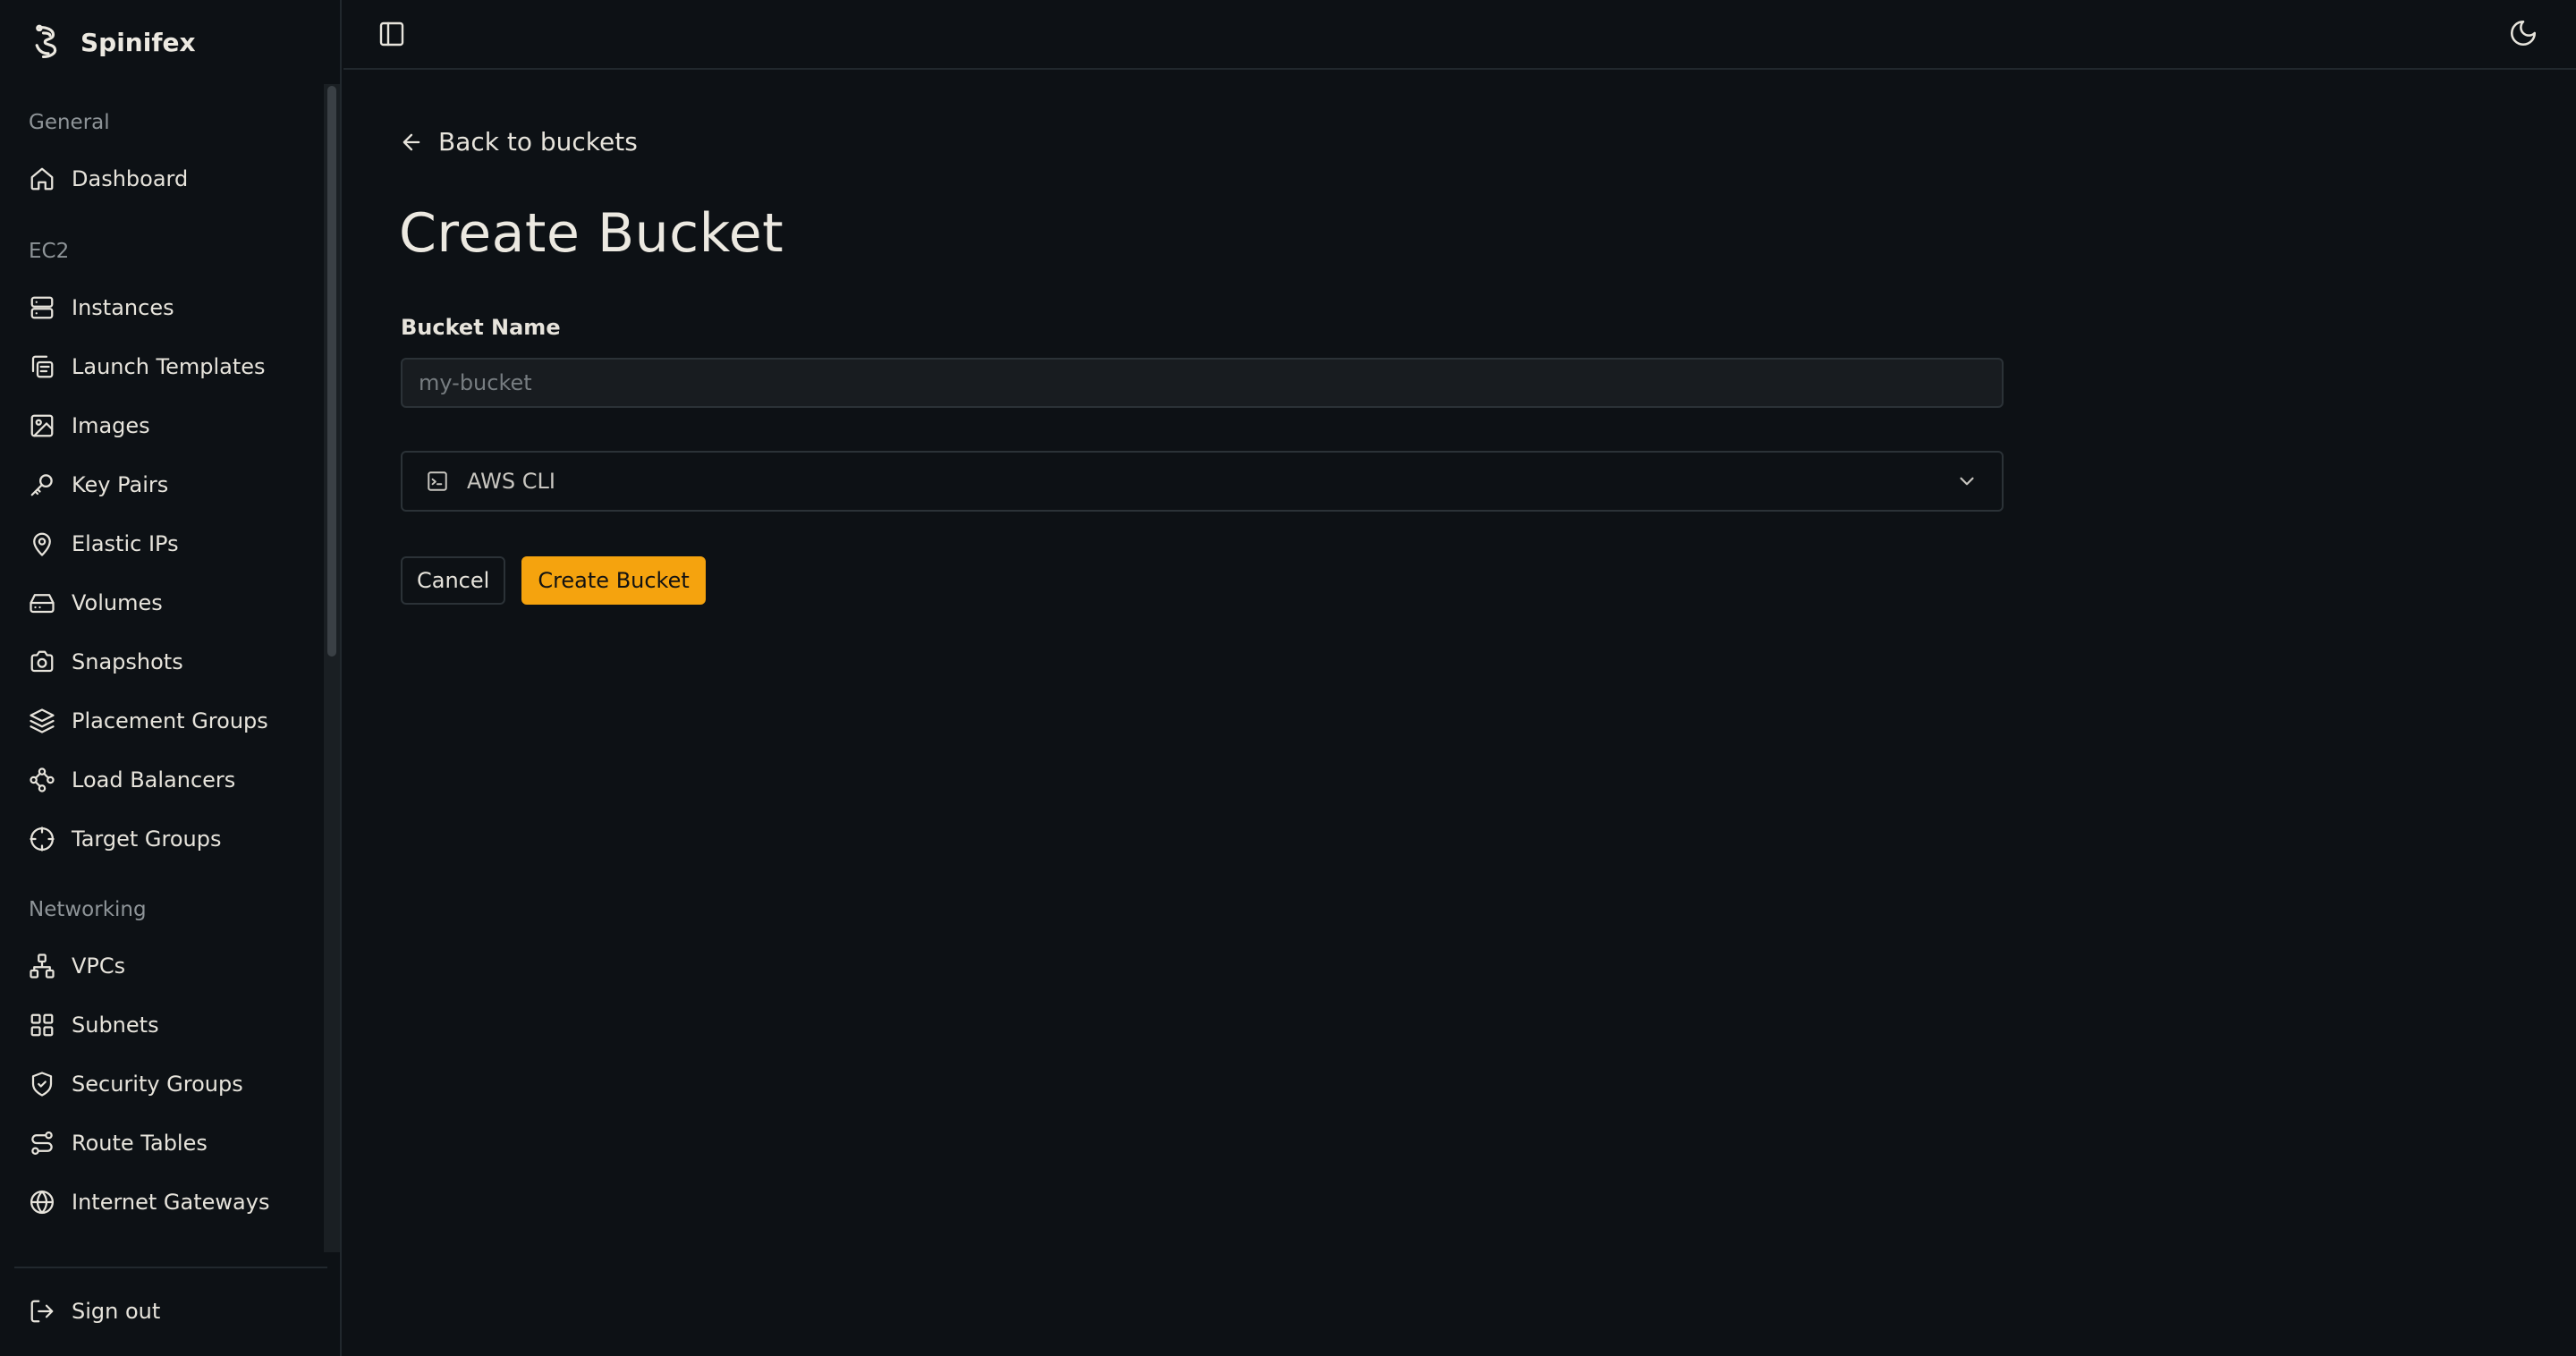 The image size is (2576, 1356). What do you see at coordinates (511, 482) in the screenshot?
I see `aws-cli-label: AWS CLI` at bounding box center [511, 482].